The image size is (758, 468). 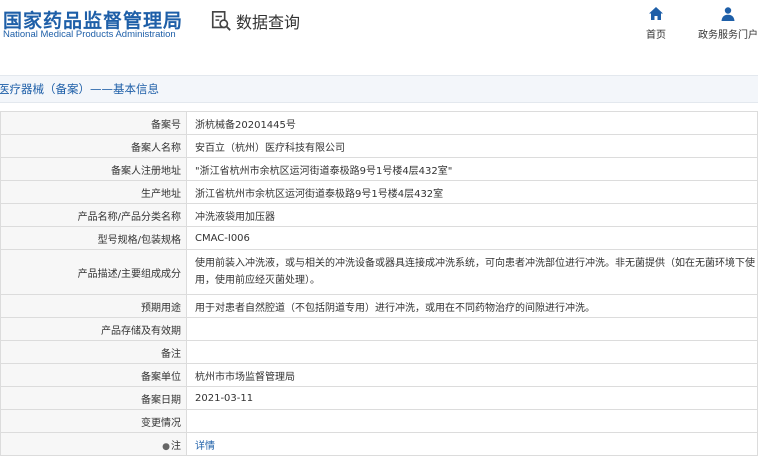 What do you see at coordinates (205, 446) in the screenshot?
I see `details-link: 详情` at bounding box center [205, 446].